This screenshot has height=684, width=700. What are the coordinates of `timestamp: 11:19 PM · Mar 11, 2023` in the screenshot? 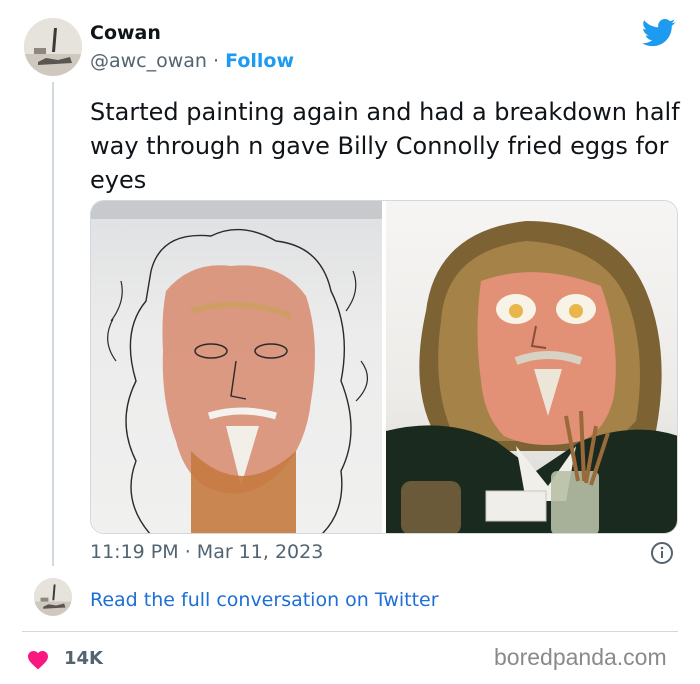 It's located at (206, 552).